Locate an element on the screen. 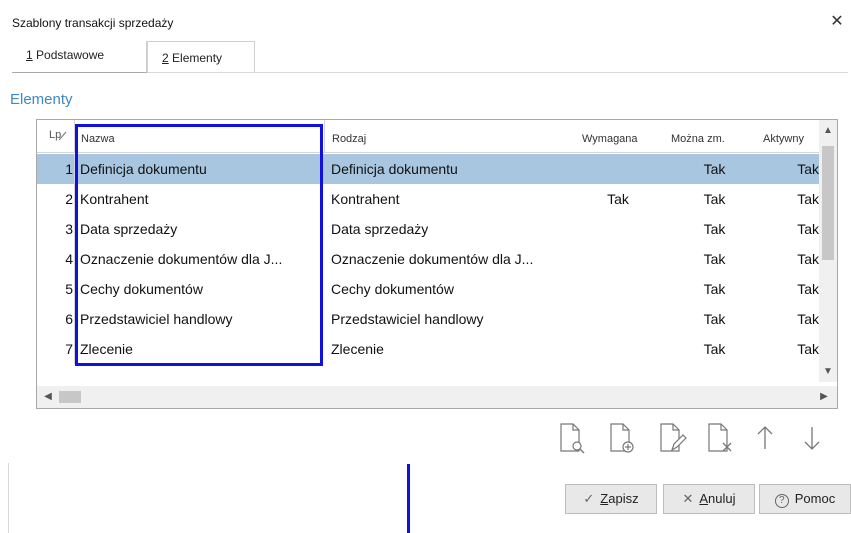  document-delete-icon is located at coordinates (720, 438).